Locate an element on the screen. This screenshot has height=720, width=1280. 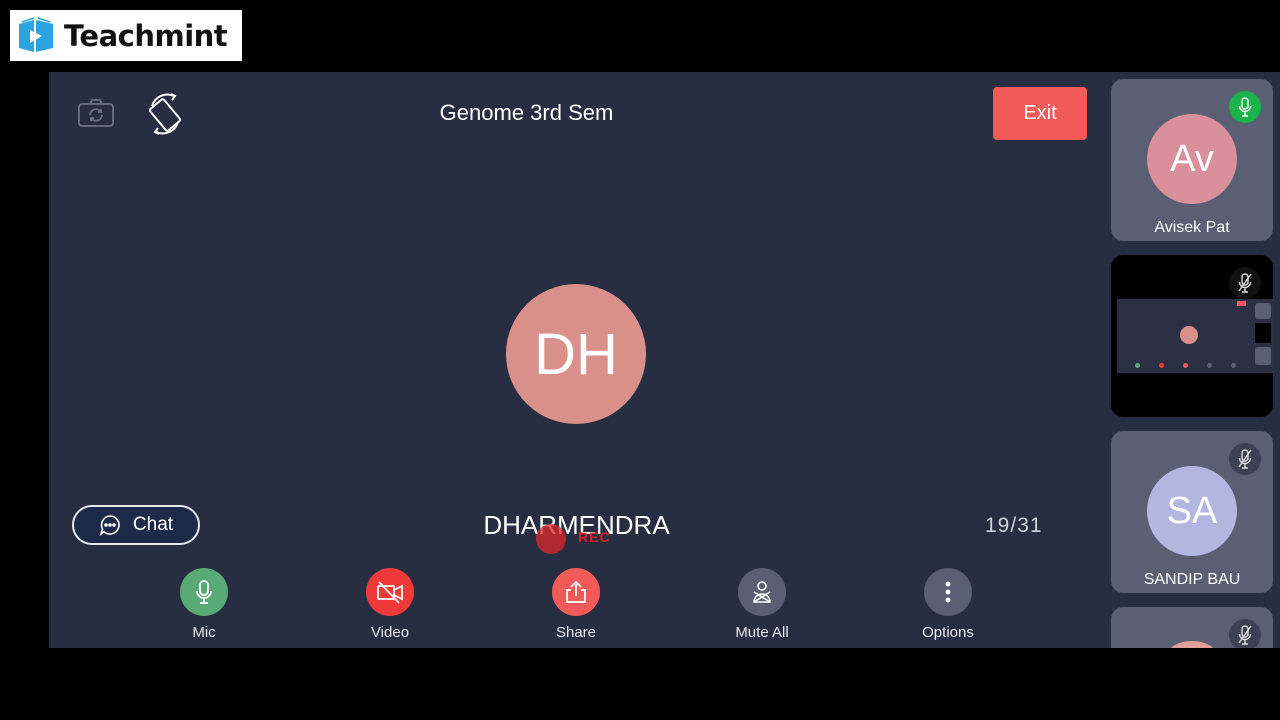
brand-name: Teachmint is located at coordinates (146, 35).